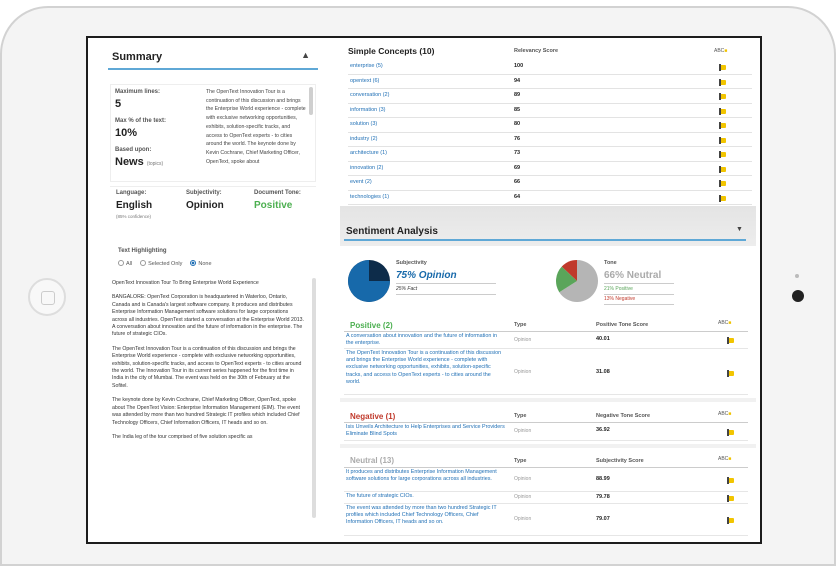 Image resolution: width=836 pixels, height=566 pixels. I want to click on concept-score: 66, so click(517, 182).